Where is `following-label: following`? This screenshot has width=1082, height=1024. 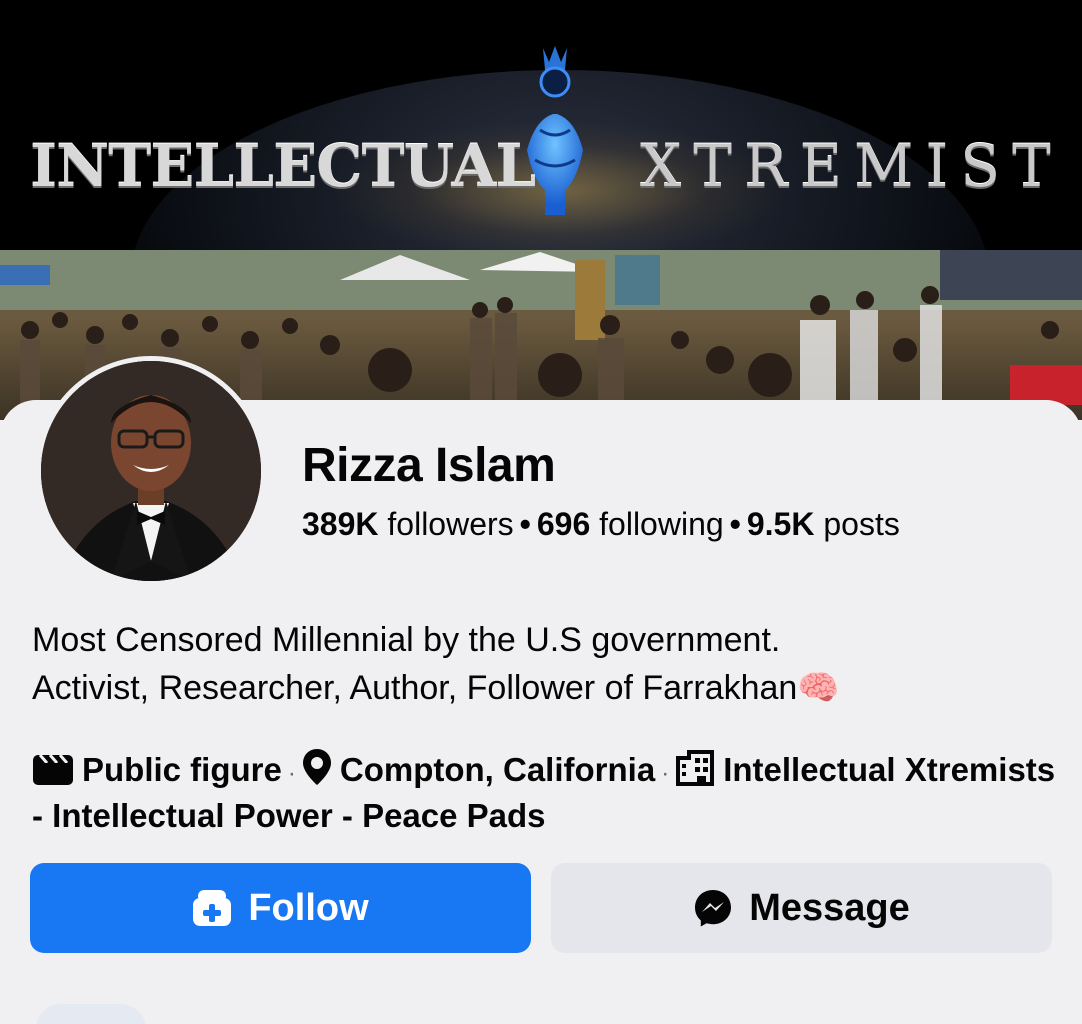 following-label: following is located at coordinates (661, 524).